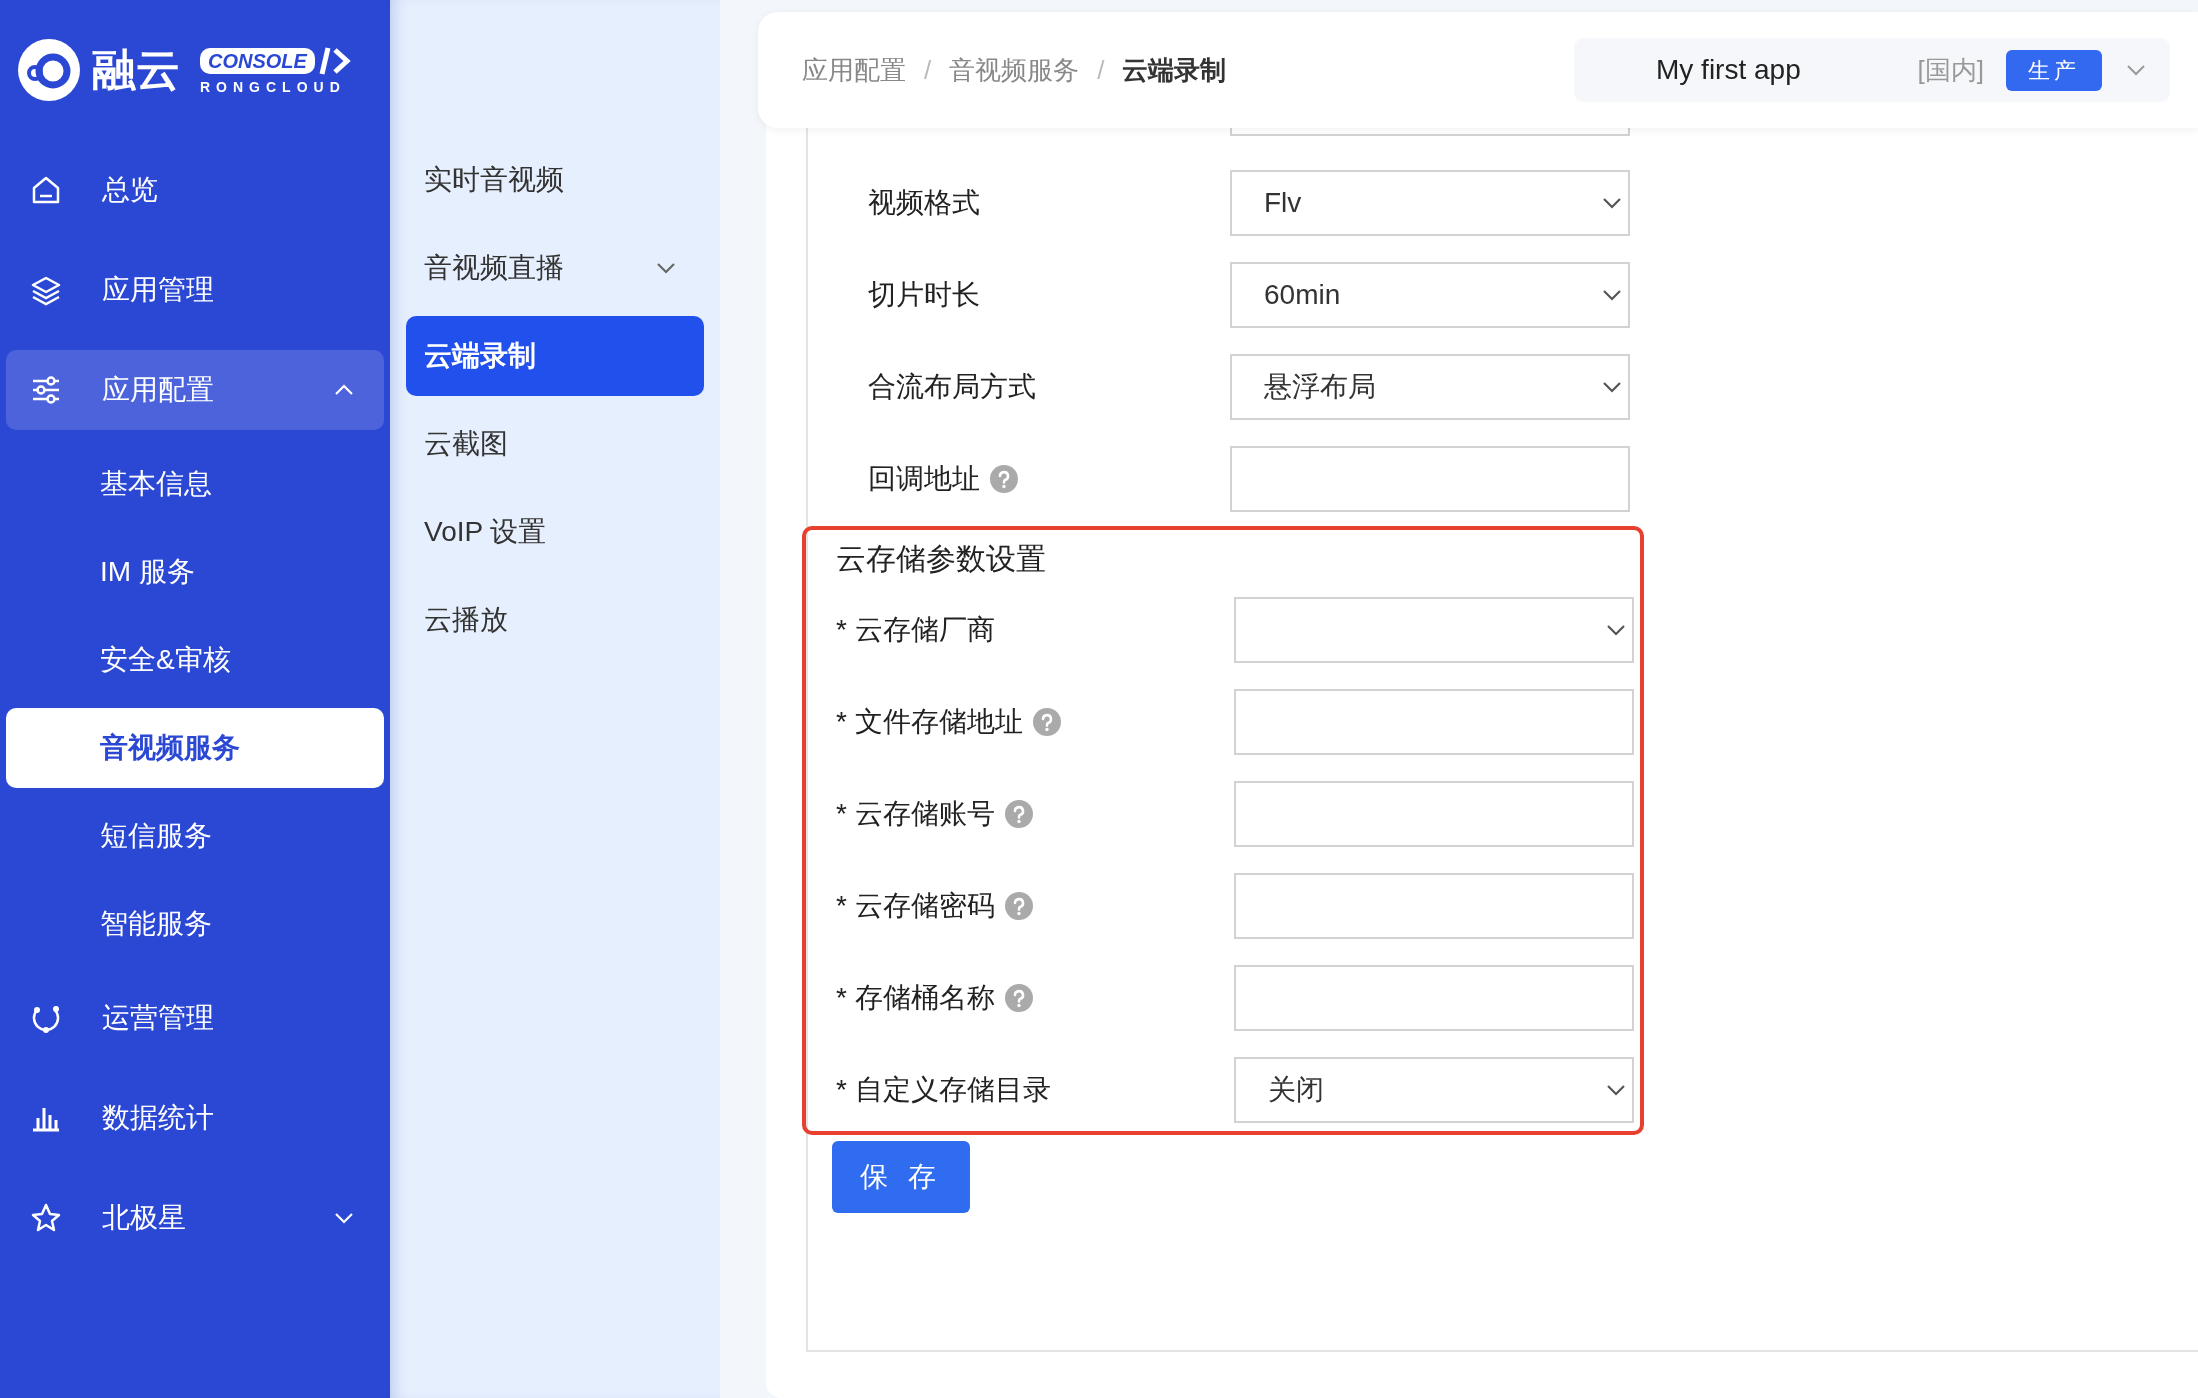  What do you see at coordinates (1430, 295) in the screenshot?
I see `select-field: 60min` at bounding box center [1430, 295].